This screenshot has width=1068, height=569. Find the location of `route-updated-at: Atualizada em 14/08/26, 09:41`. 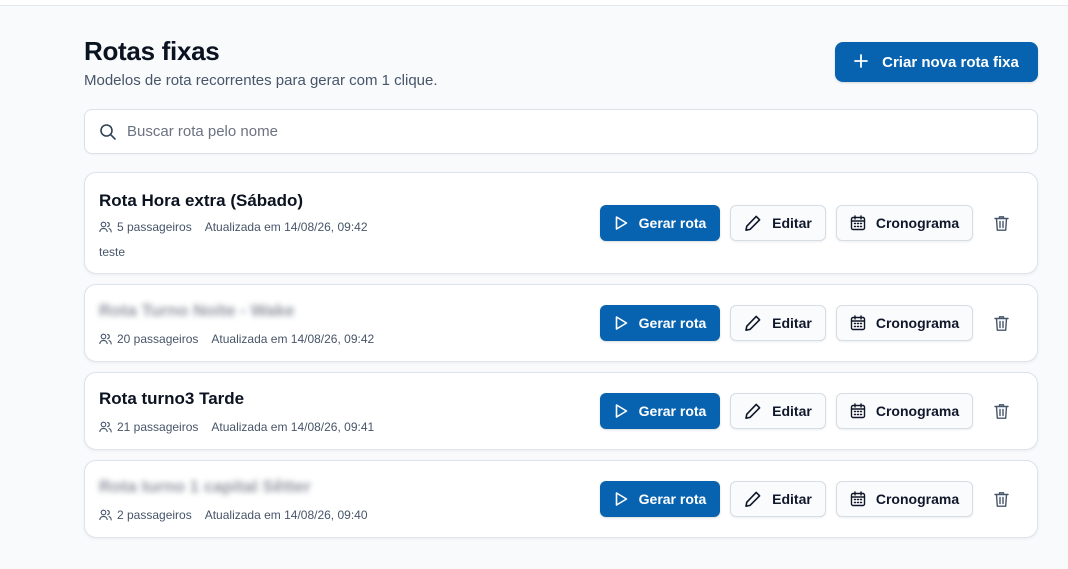

route-updated-at: Atualizada em 14/08/26, 09:41 is located at coordinates (293, 427).